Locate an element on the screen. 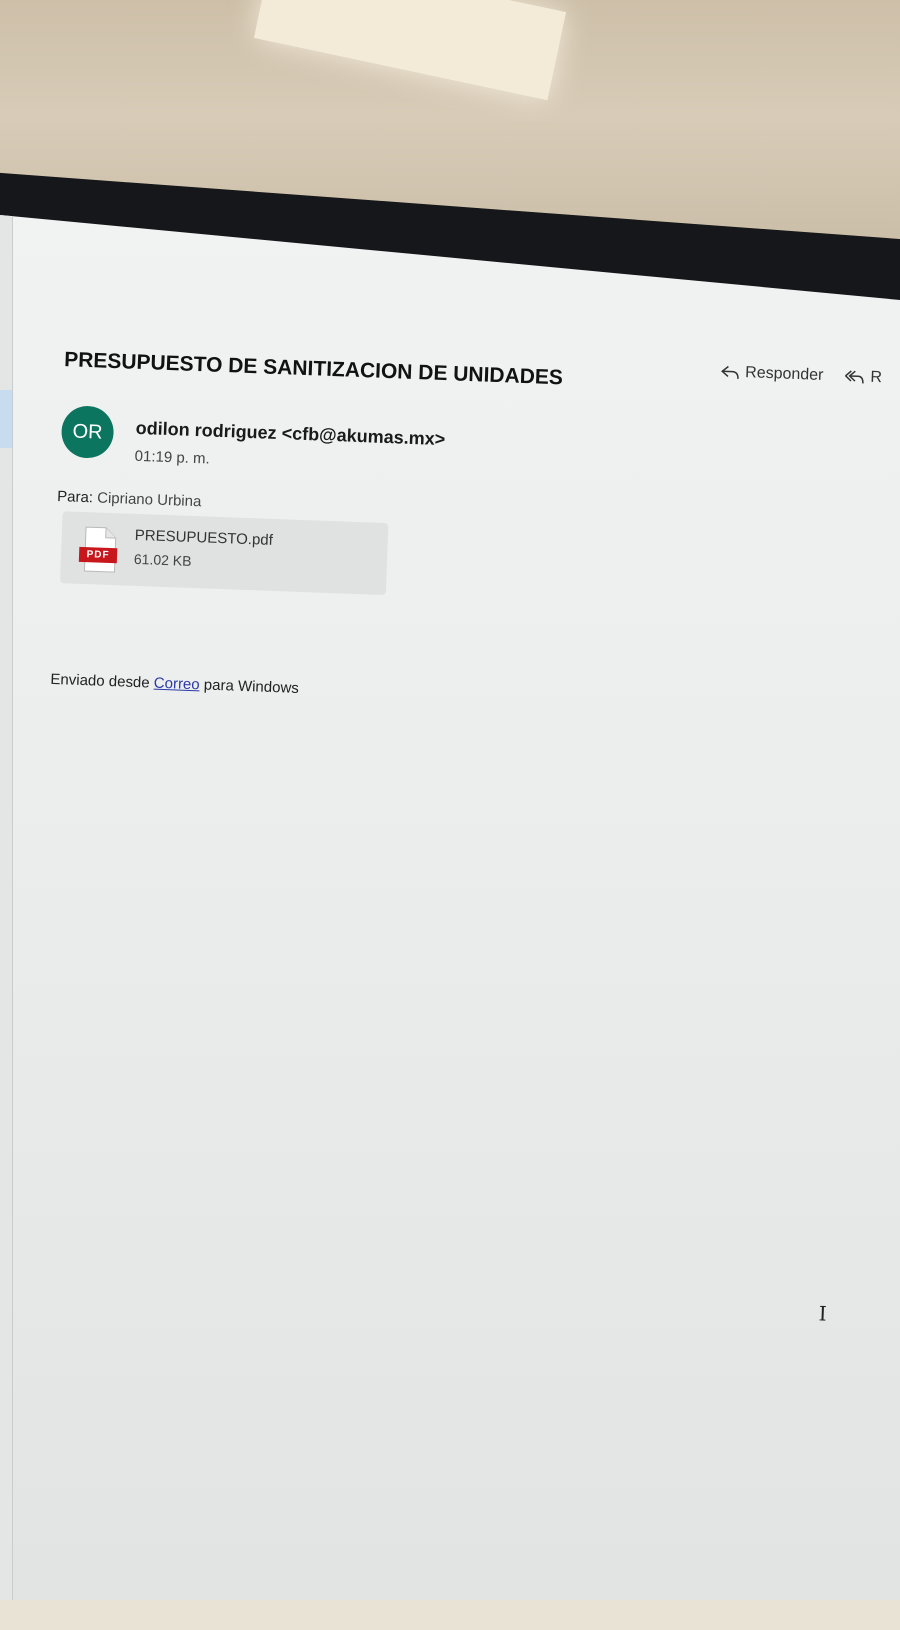 The image size is (900, 1630). attachment-size: 61.02 KB is located at coordinates (162, 559).